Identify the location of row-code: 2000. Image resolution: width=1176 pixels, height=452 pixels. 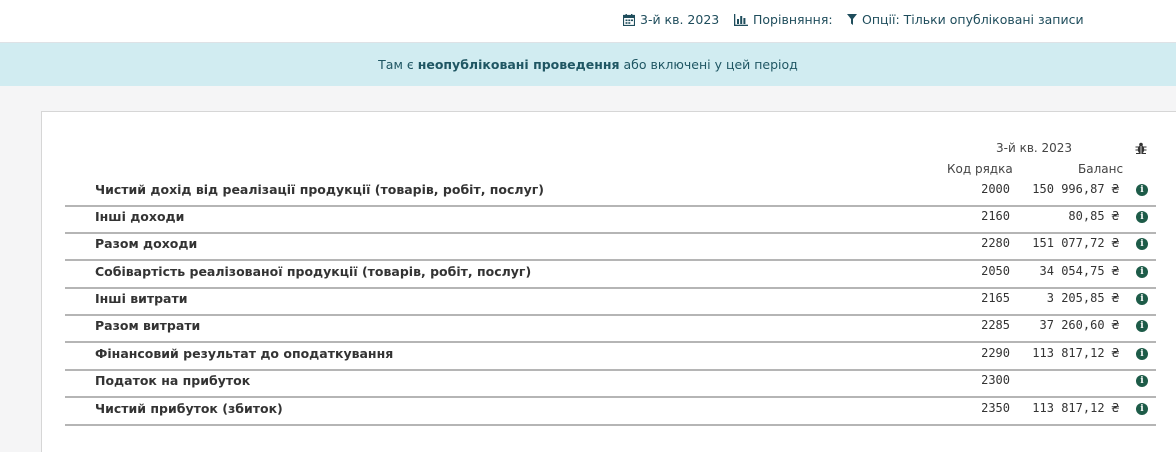
(995, 189).